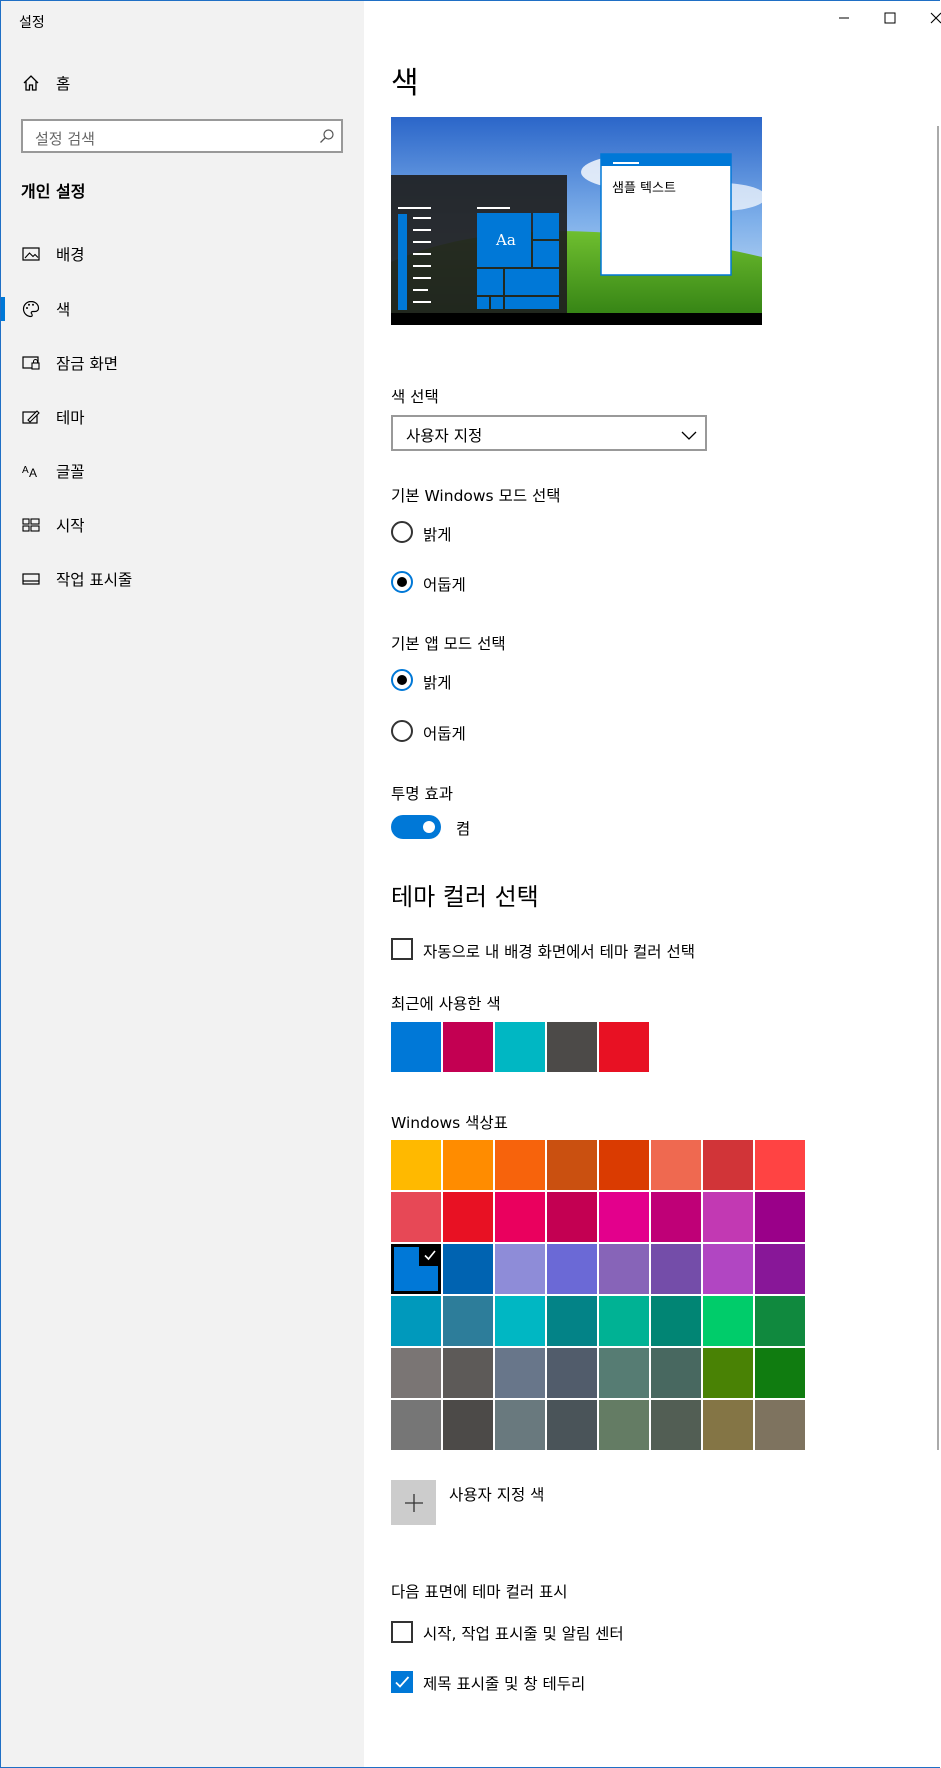 The height and width of the screenshot is (1768, 941). Describe the element at coordinates (31, 363) in the screenshot. I see `lock-screen-icon` at that location.